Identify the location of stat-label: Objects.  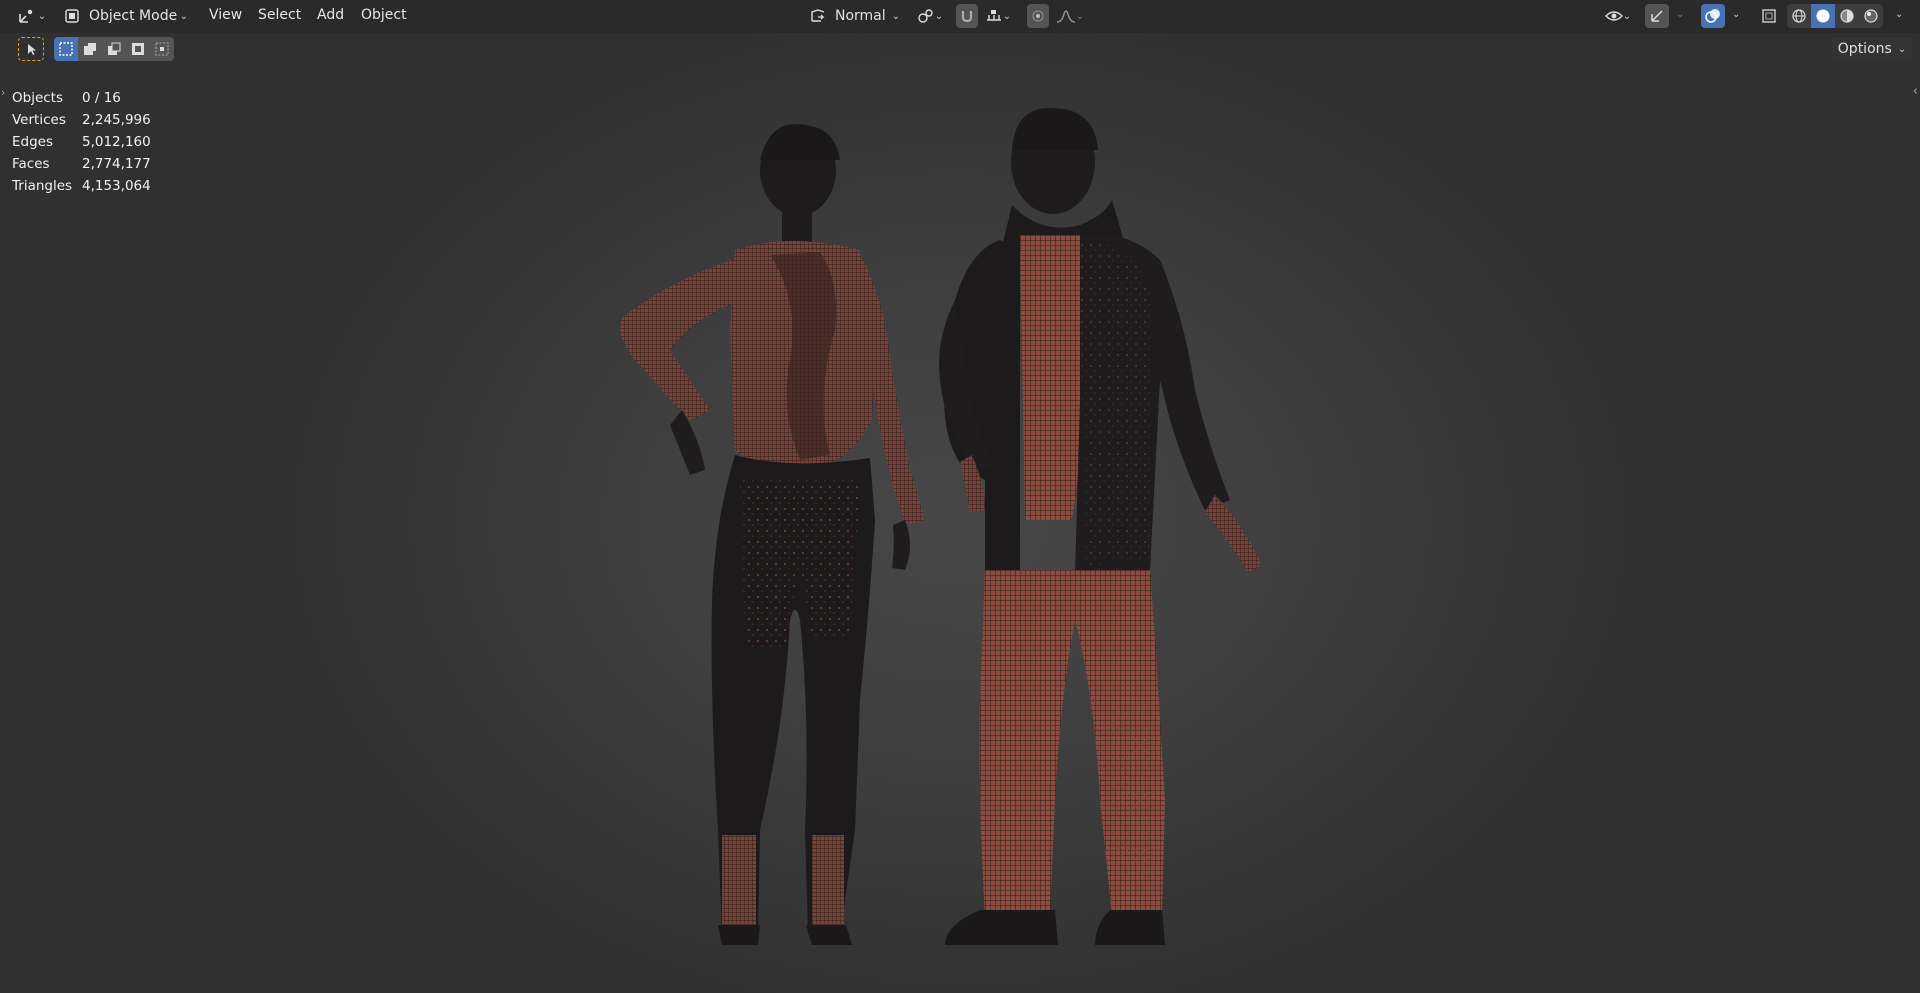
(38, 98).